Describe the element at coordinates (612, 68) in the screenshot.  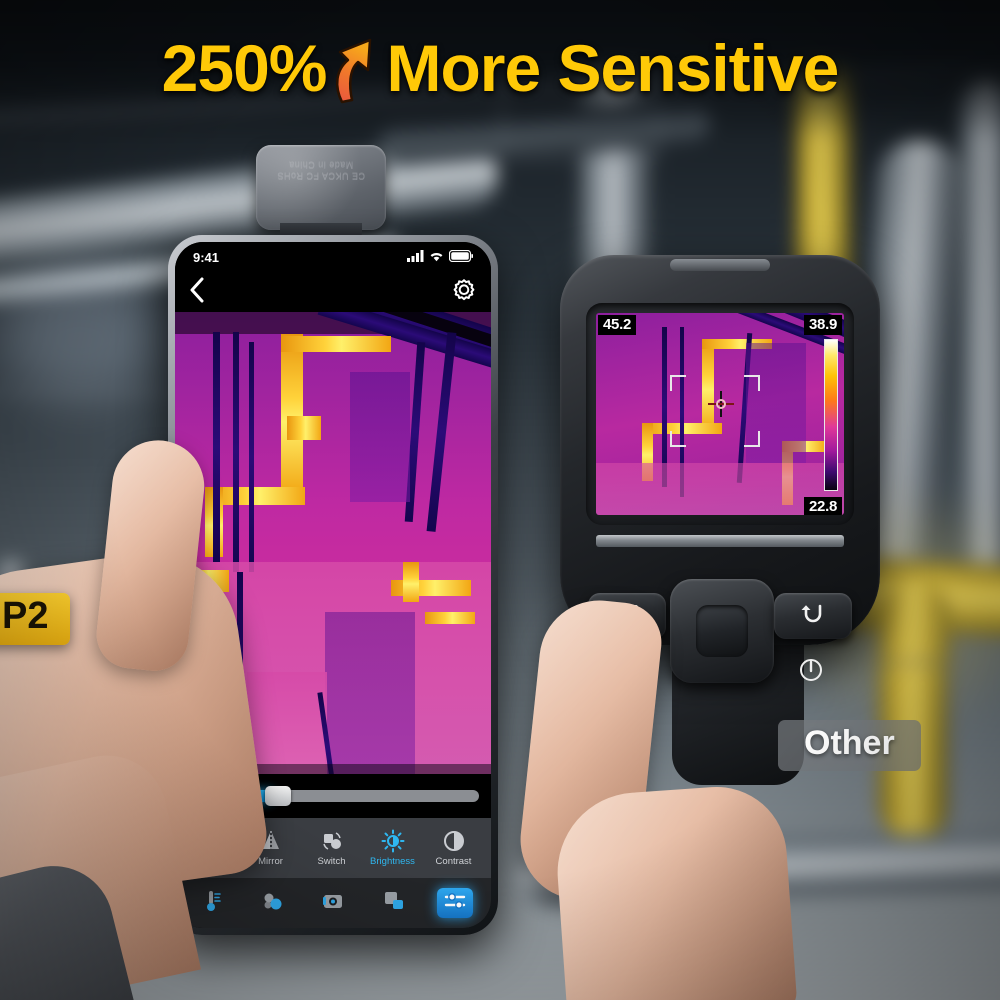
I see `headline-rest: More Sensitive` at that location.